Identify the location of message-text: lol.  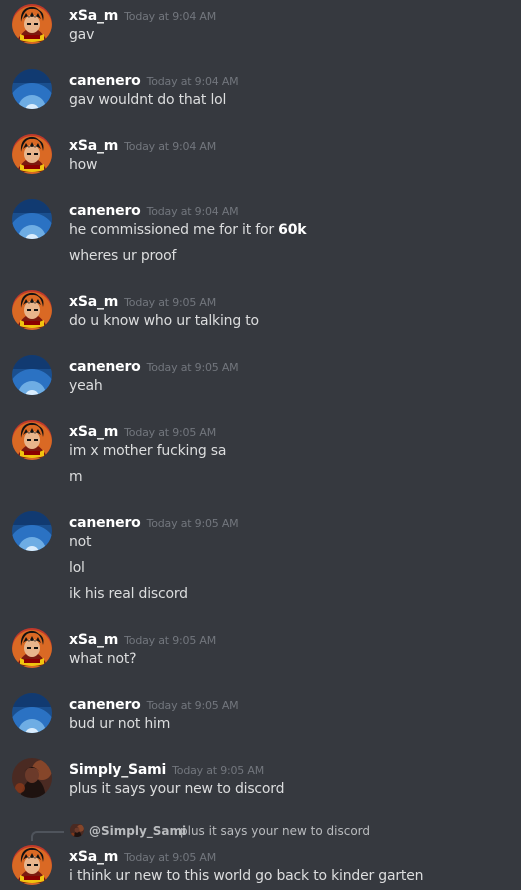
(77, 568).